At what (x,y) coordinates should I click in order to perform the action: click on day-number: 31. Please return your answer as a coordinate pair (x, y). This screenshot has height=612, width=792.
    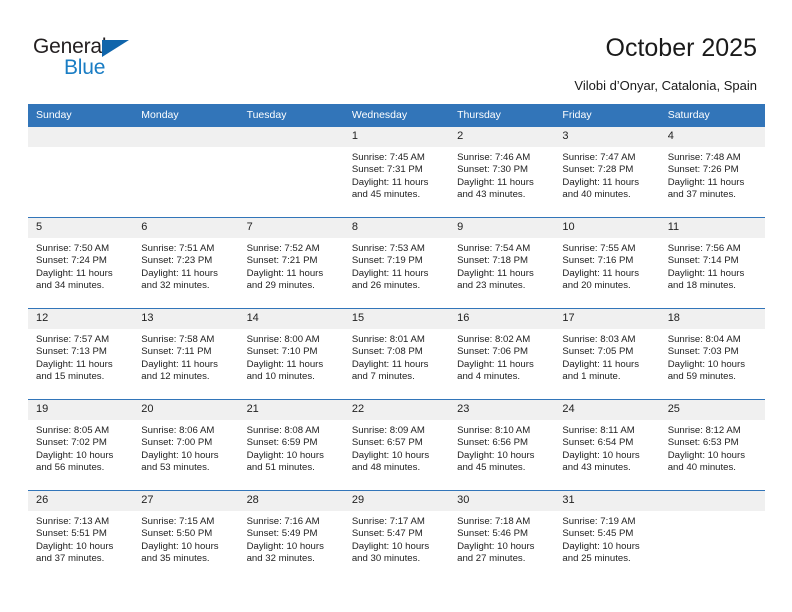
    Looking at the image, I should click on (607, 501).